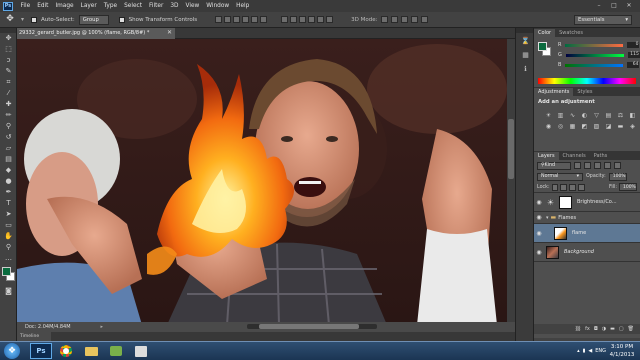 This screenshot has height=360, width=640. What do you see at coordinates (604, 329) in the screenshot?
I see `new-adjustment-icon: ◑` at bounding box center [604, 329].